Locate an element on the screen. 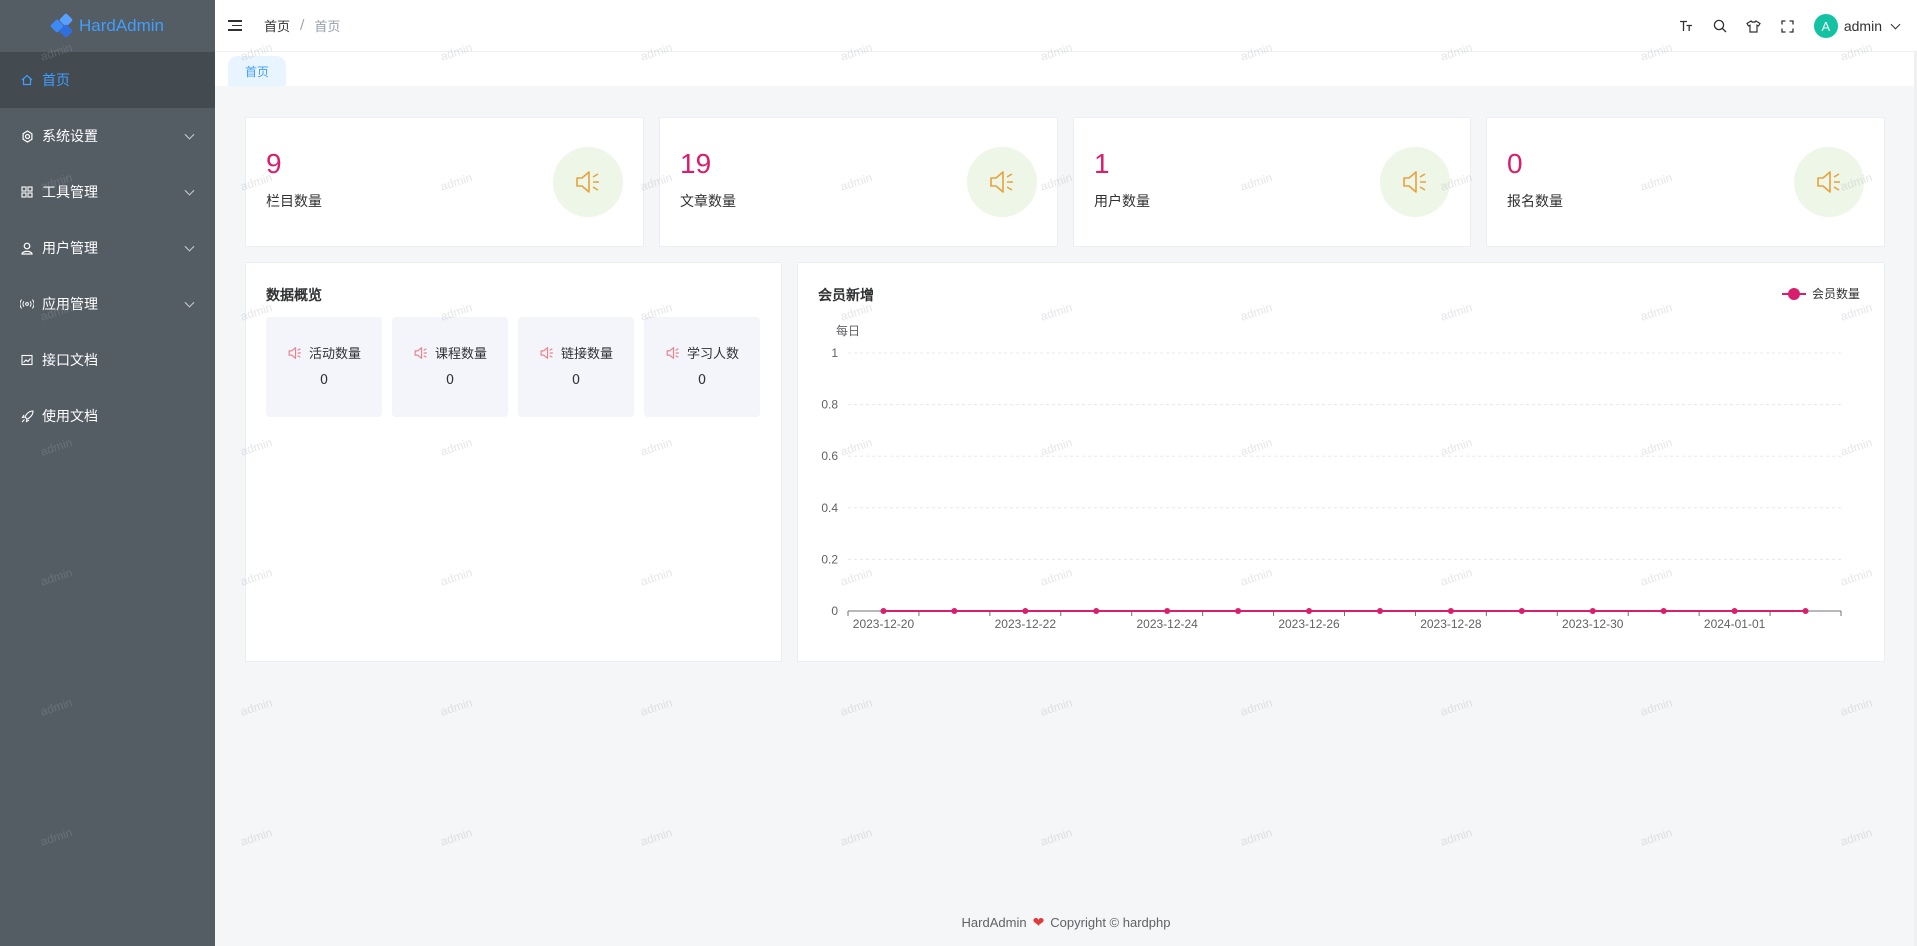 This screenshot has width=1917, height=946. user-icon is located at coordinates (27, 248).